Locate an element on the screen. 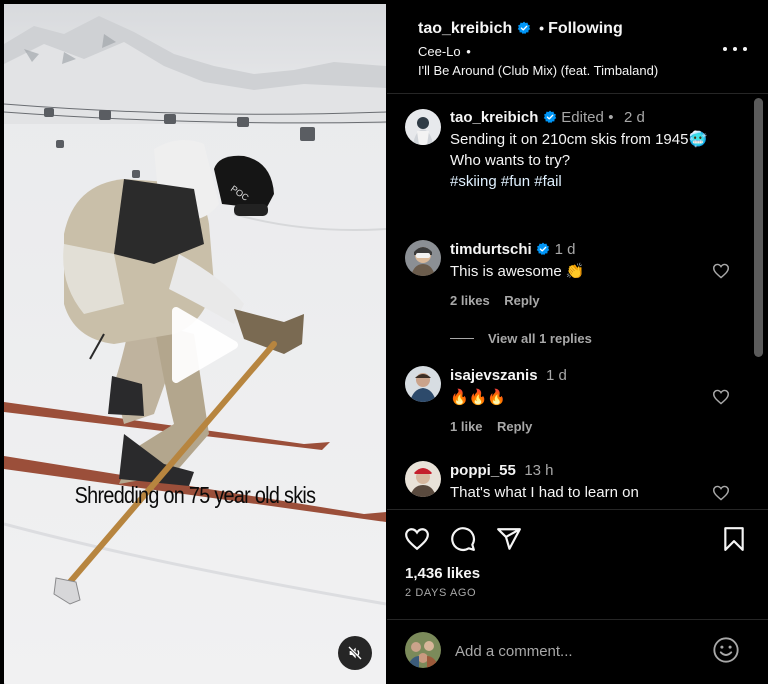  comment-meta: poppi_55 13 h is located at coordinates (502, 471).